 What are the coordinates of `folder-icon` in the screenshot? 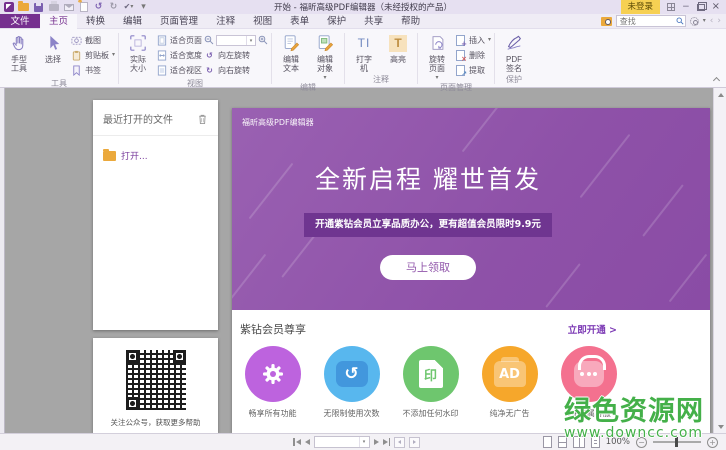 It's located at (109, 154).